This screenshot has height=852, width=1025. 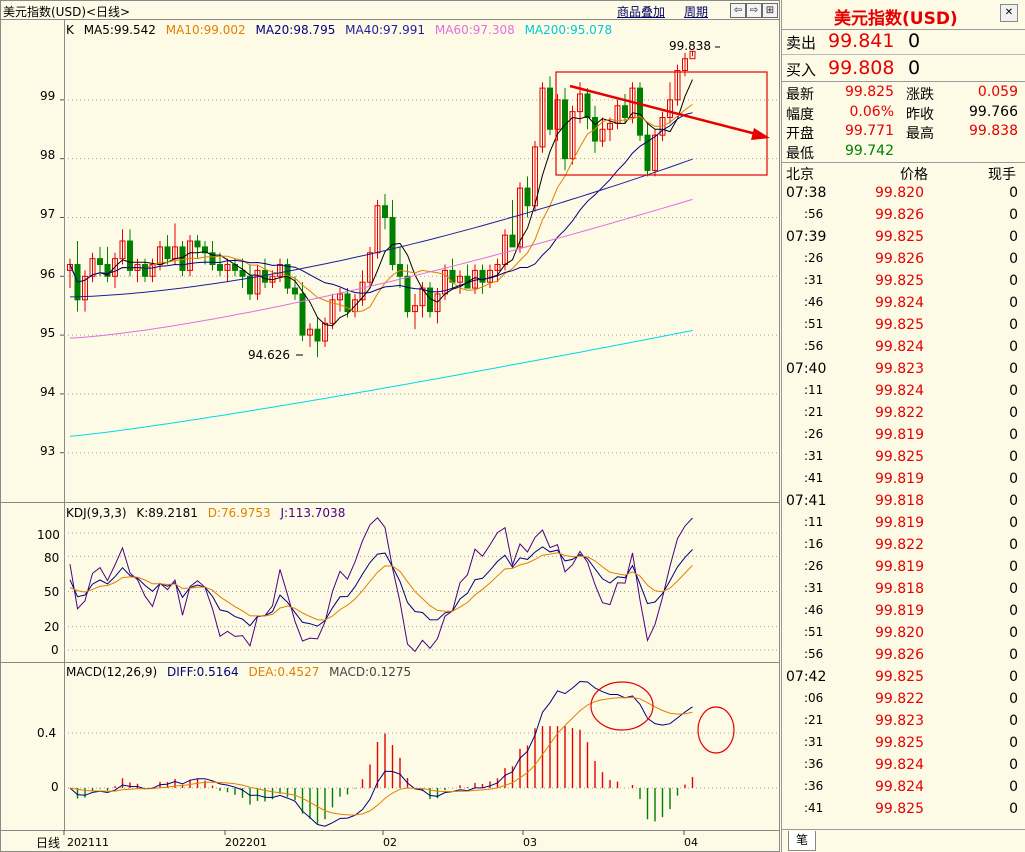 What do you see at coordinates (814, 412) in the screenshot?
I see `tick-time: :21` at bounding box center [814, 412].